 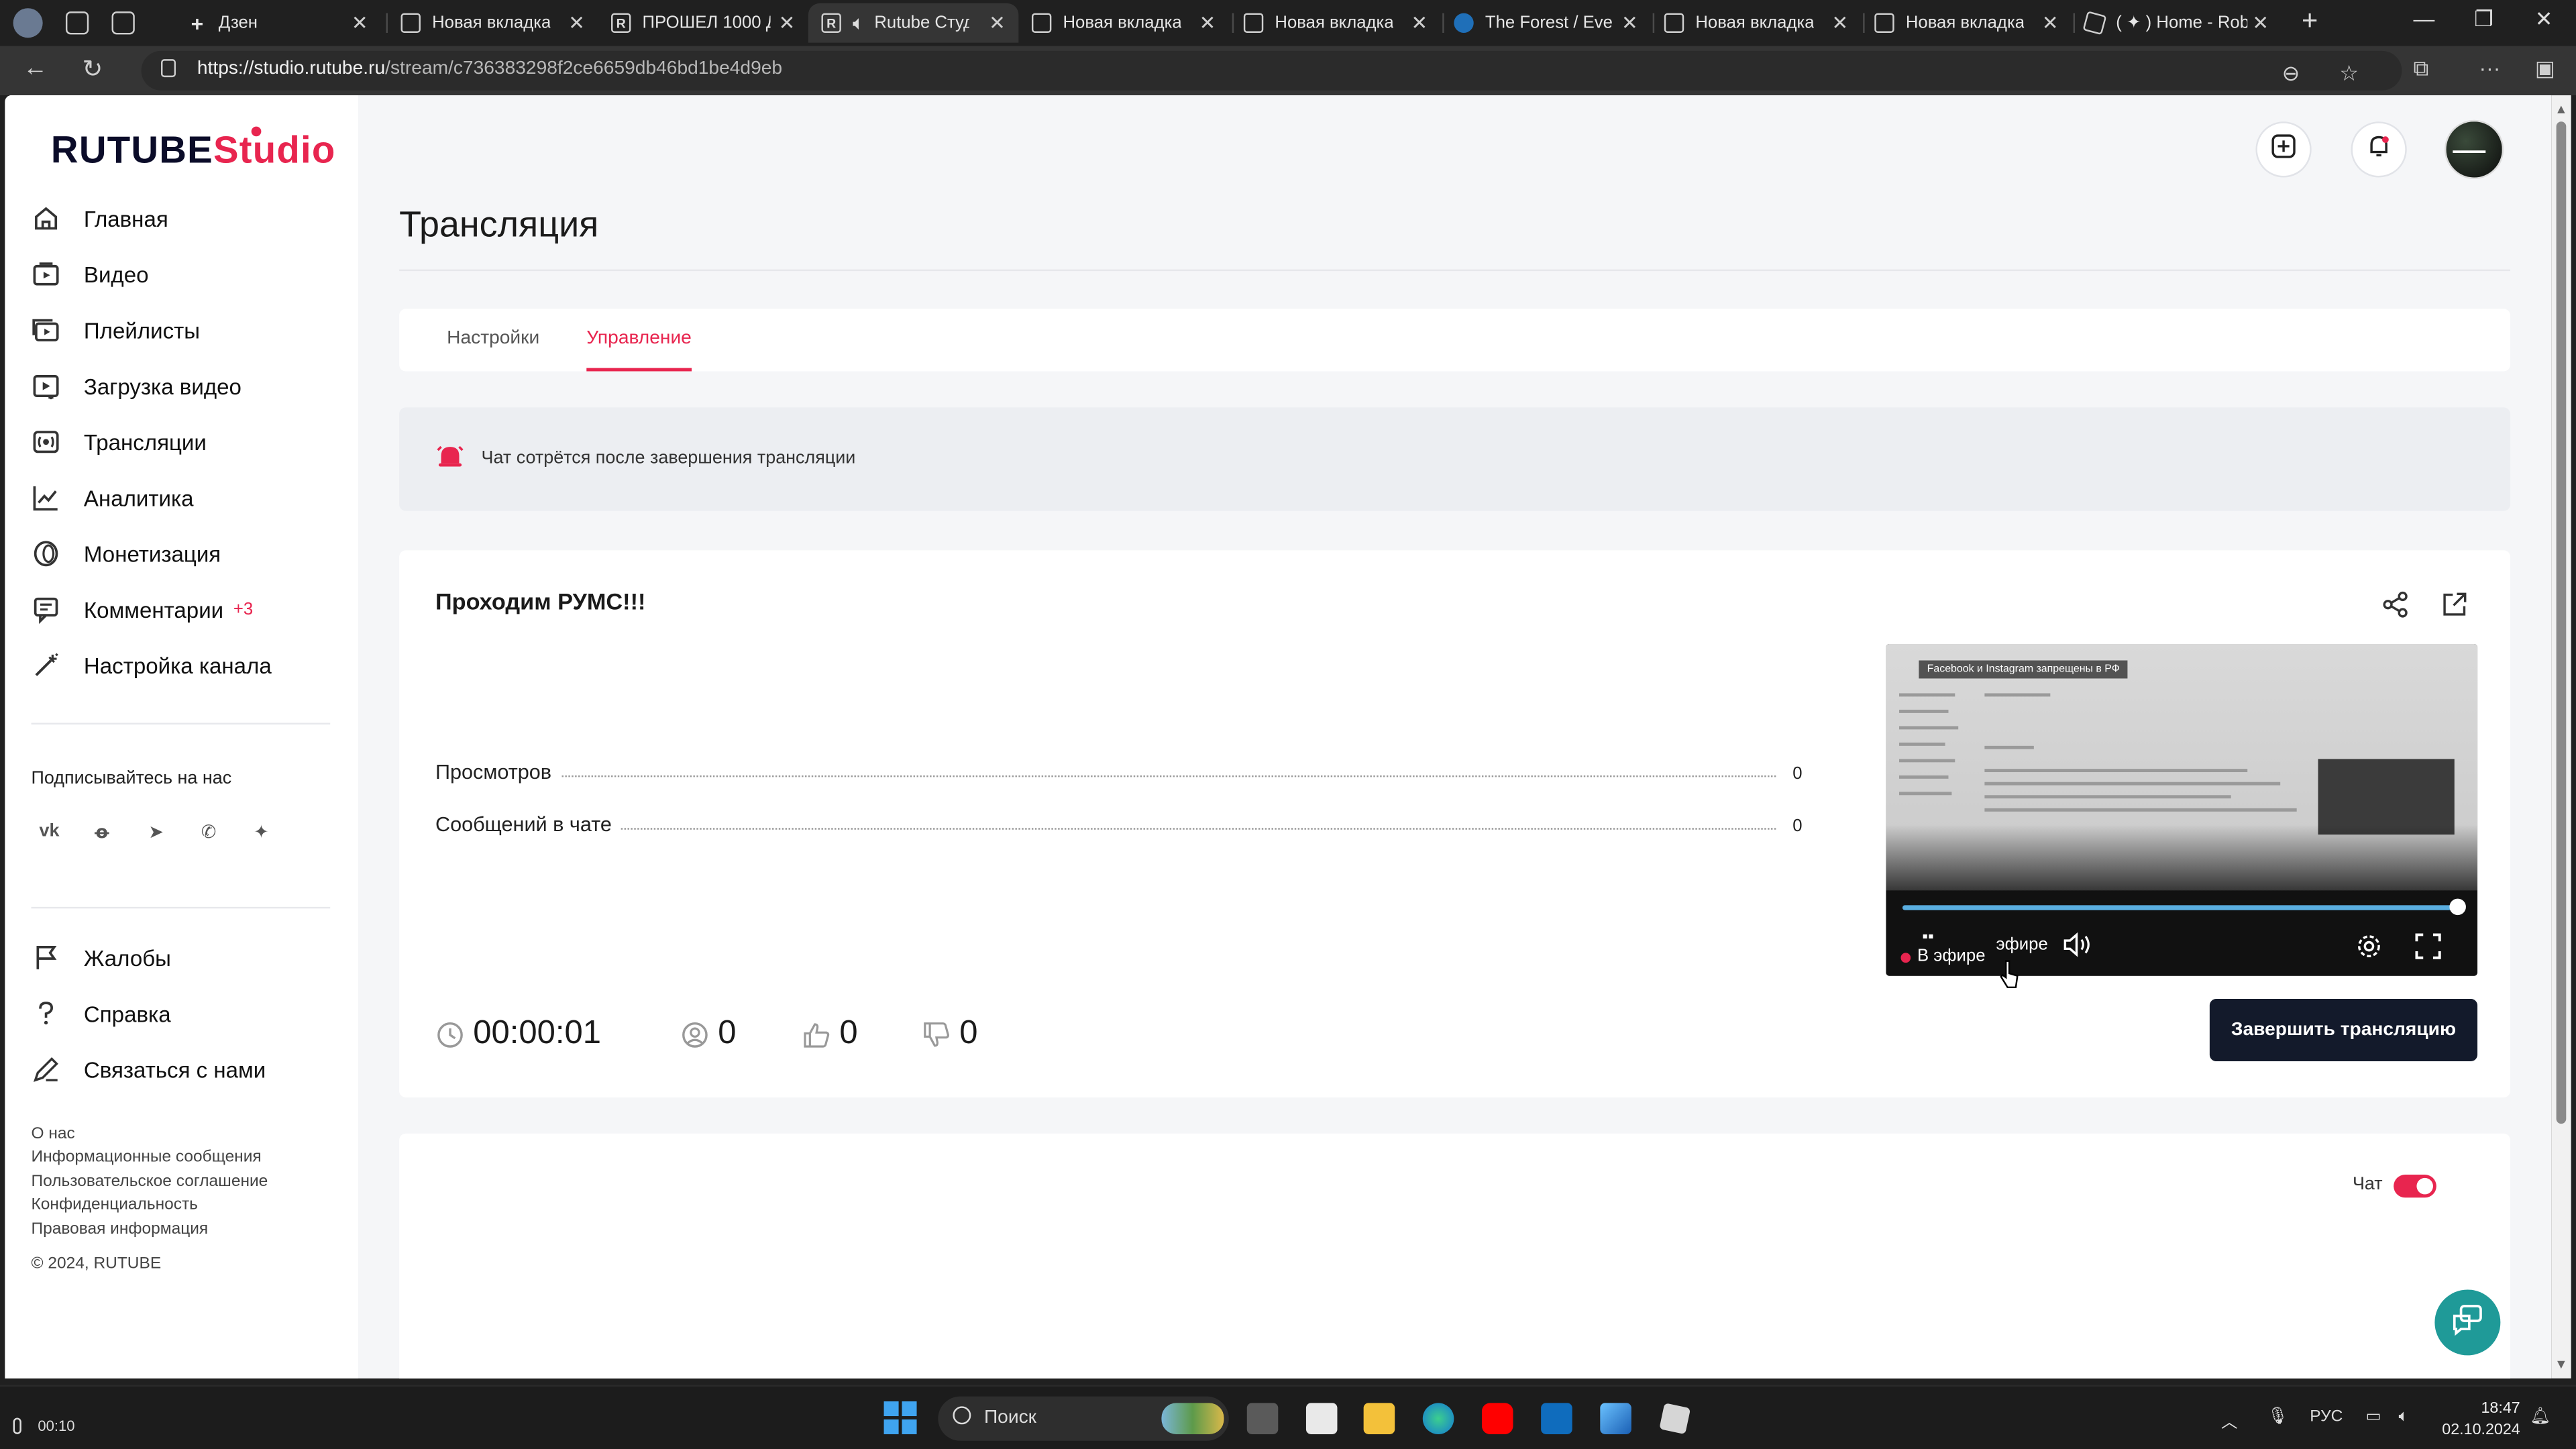 I want to click on sidebar-item-home: Главная, so click(x=100, y=218).